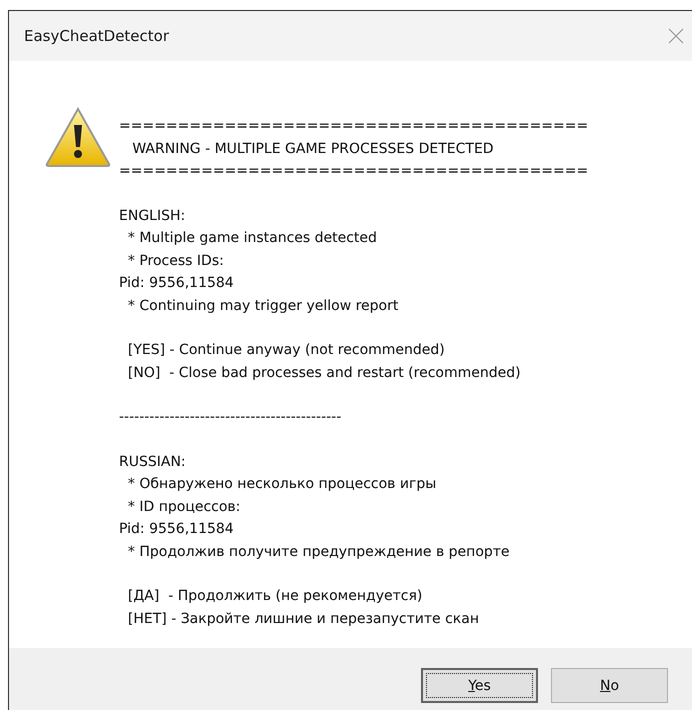 This screenshot has height=720, width=692. I want to click on message-line: WARNING - MULTIPLE GAME PROCESSES DETECTED, so click(312, 149).